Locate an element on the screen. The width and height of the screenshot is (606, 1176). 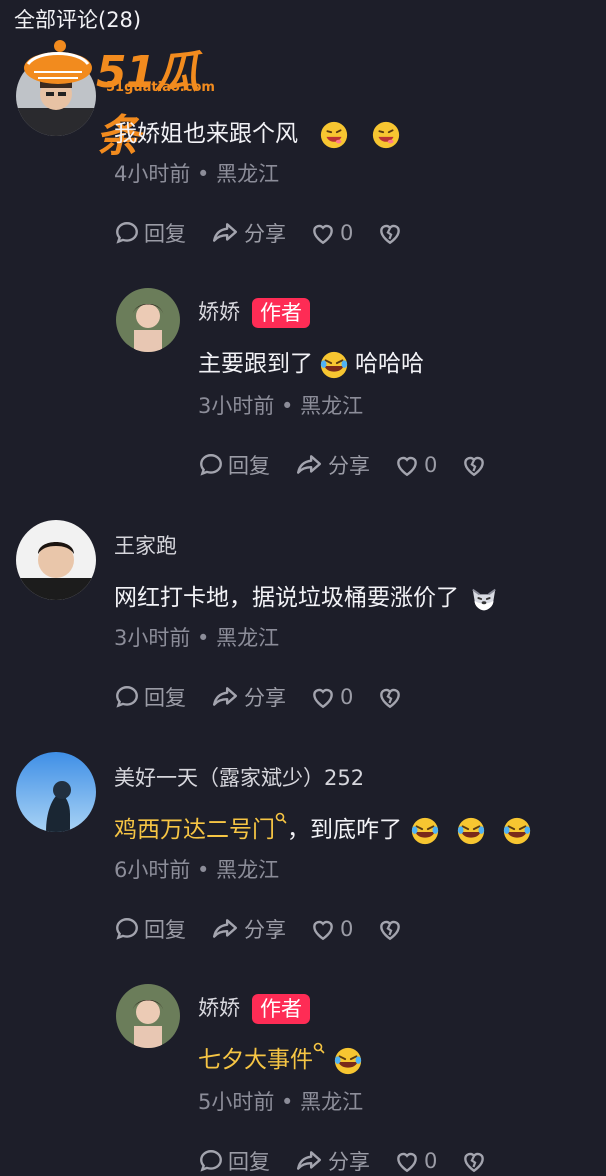
comment-text-suffix: 哈哈哈 is located at coordinates (389, 364).